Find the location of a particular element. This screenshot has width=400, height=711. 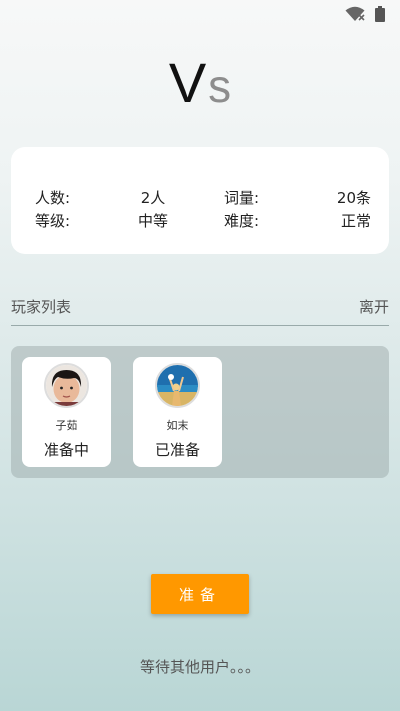

player-list-title: 玩家列表 is located at coordinates (41, 307).